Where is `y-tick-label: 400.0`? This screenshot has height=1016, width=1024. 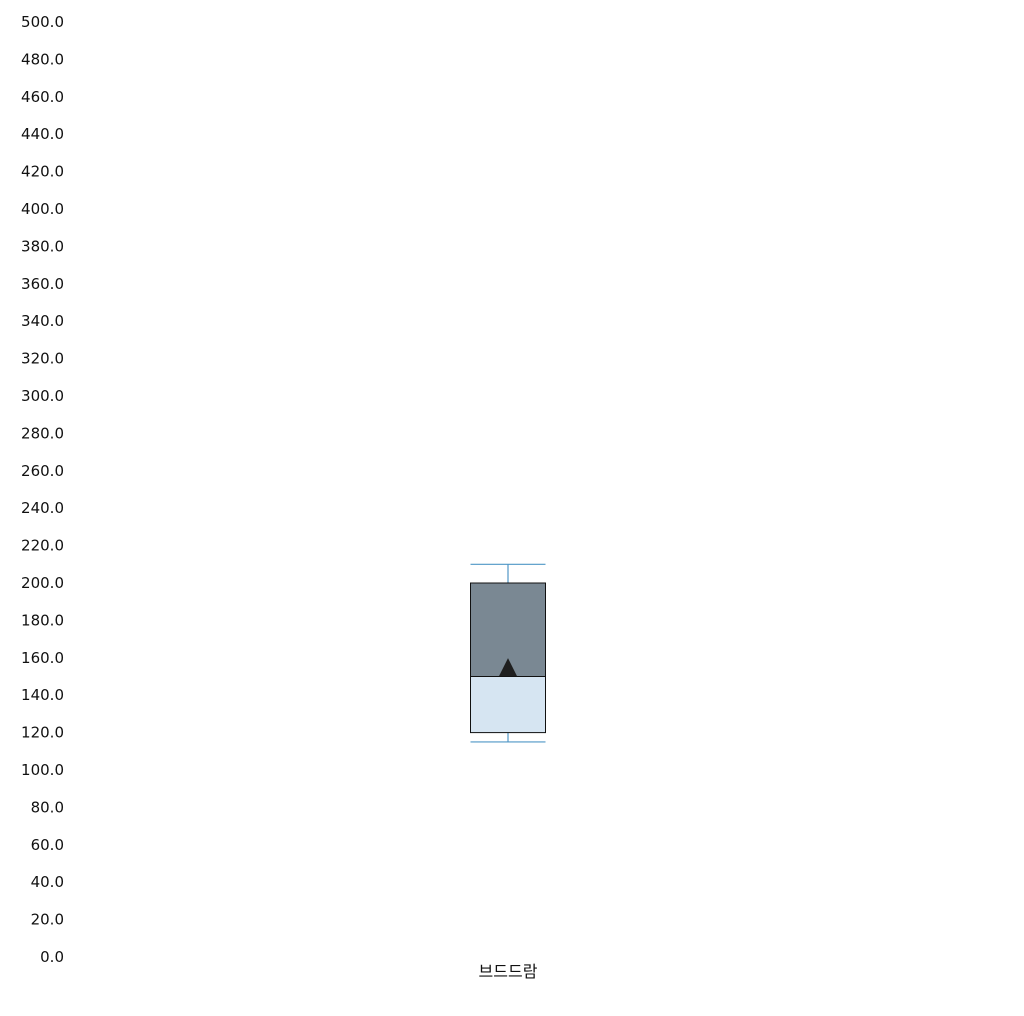
y-tick-label: 400.0 is located at coordinates (42, 209).